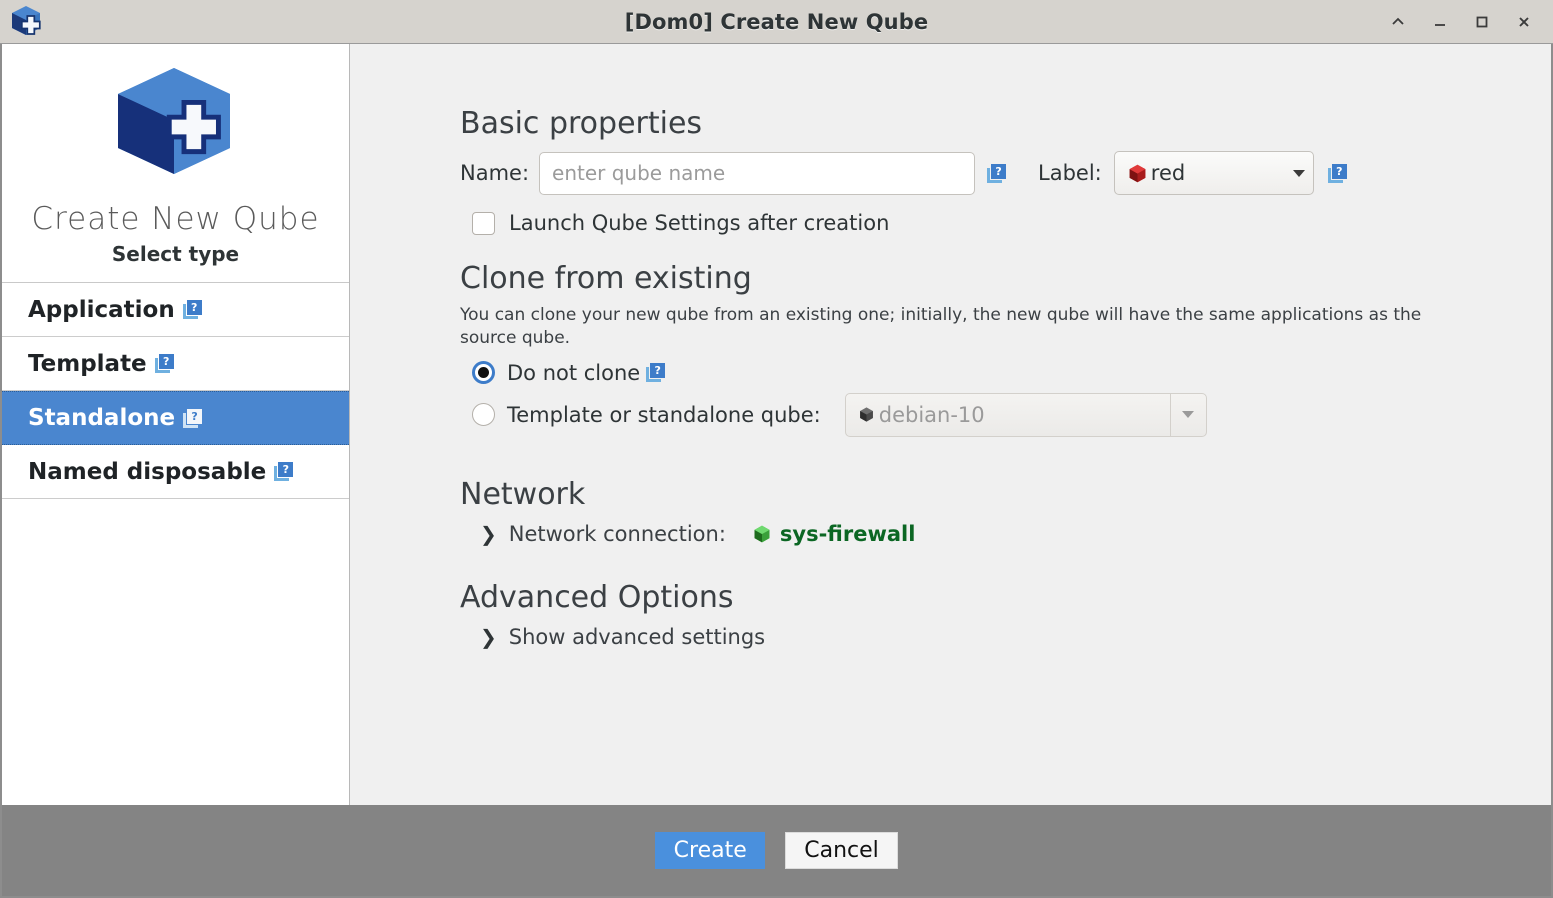 Image resolution: width=1553 pixels, height=898 pixels. What do you see at coordinates (175, 364) in the screenshot?
I see `sidebar-item-template: Template ?` at bounding box center [175, 364].